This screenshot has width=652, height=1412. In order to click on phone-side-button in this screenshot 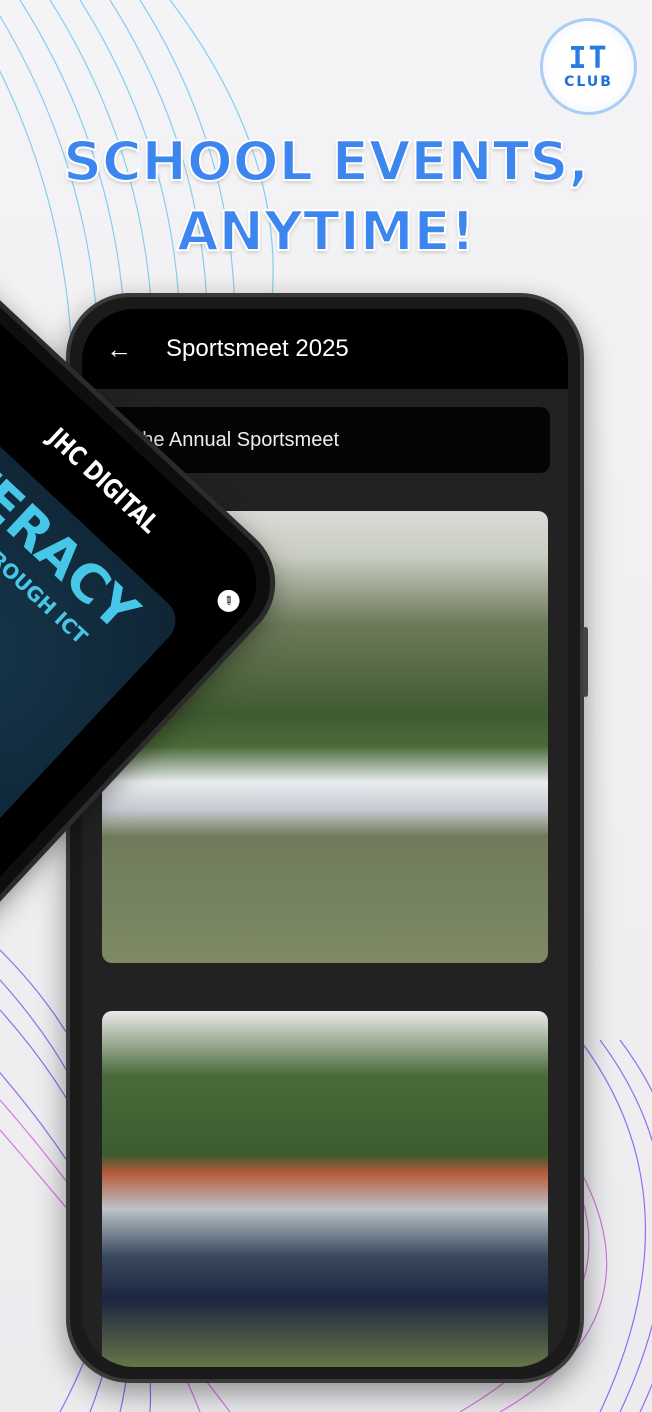, I will do `click(585, 662)`.